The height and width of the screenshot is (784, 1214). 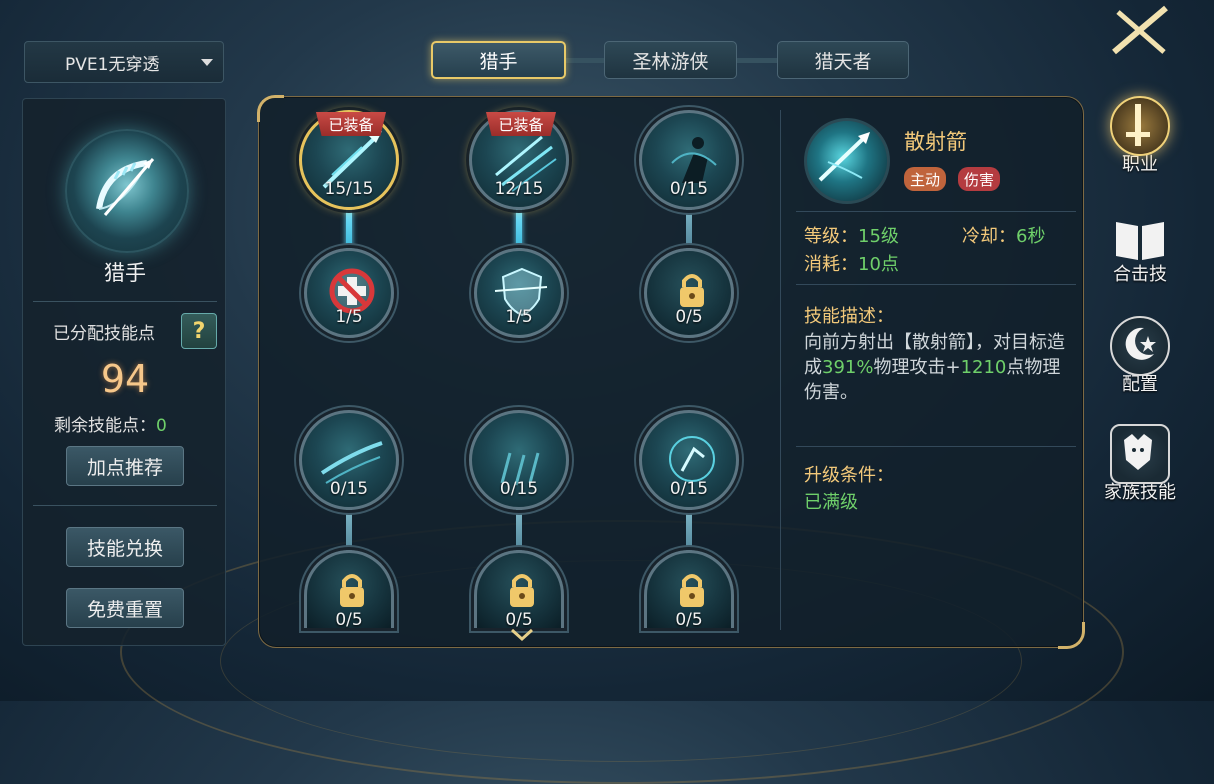 I want to click on level-value: 15级, so click(x=878, y=236).